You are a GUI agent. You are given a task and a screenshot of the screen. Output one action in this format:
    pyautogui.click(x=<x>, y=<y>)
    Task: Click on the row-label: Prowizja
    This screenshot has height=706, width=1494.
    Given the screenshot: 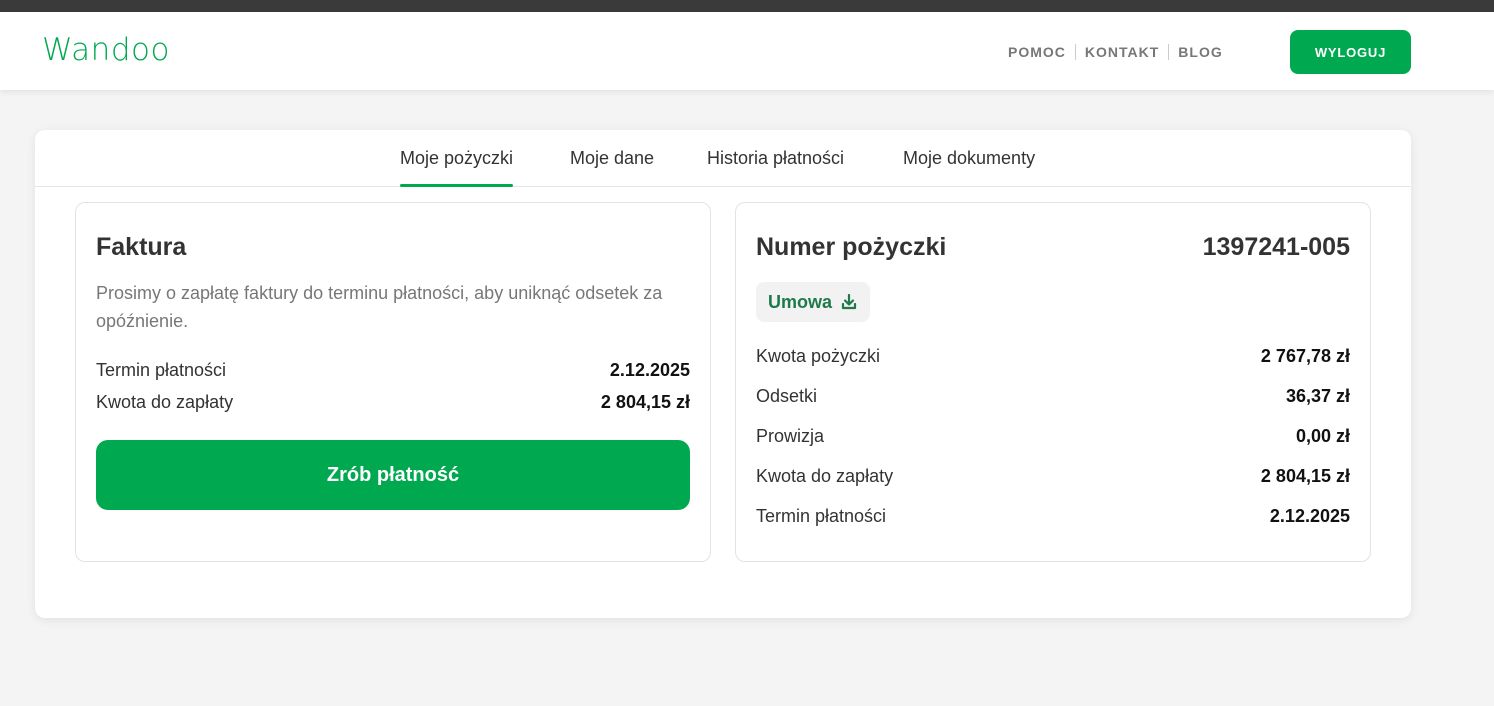 What is the action you would take?
    pyautogui.click(x=790, y=436)
    